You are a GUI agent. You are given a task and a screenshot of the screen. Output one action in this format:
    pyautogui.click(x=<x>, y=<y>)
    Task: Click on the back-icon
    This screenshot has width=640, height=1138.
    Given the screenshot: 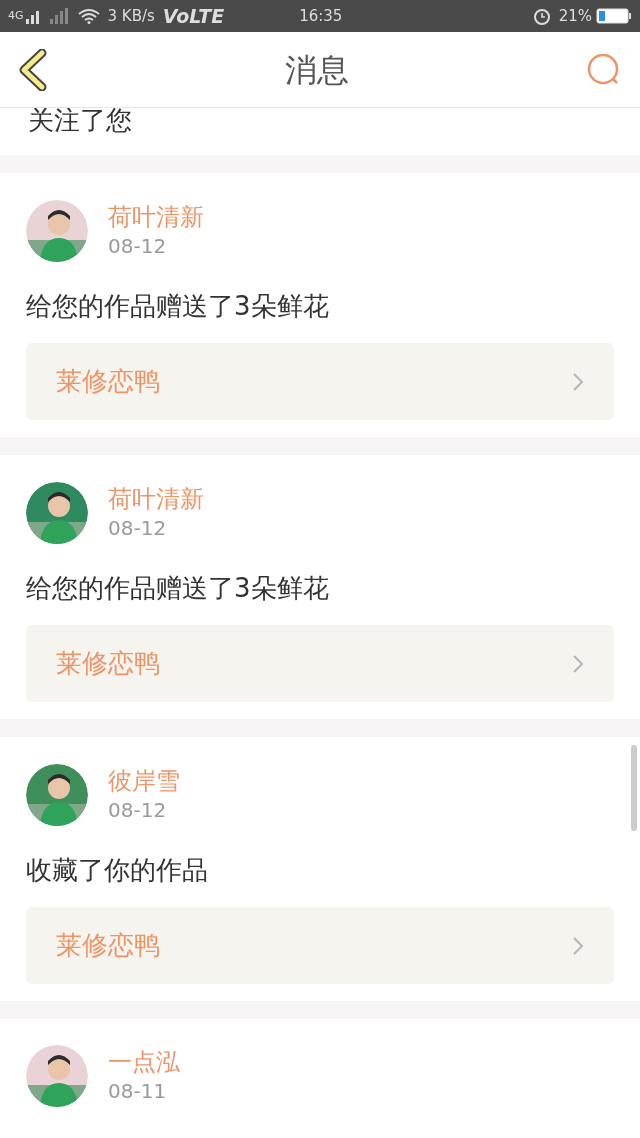 What is the action you would take?
    pyautogui.click(x=33, y=69)
    